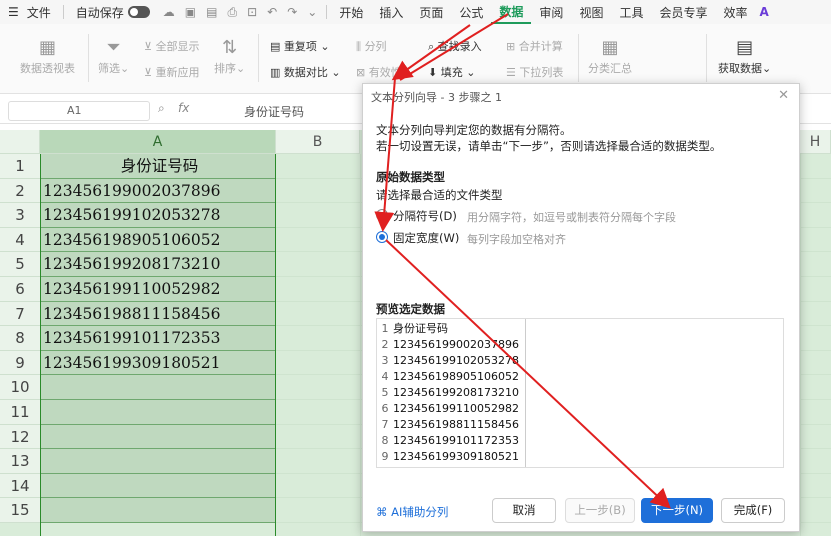 The image size is (831, 536). Describe the element at coordinates (735, 12) in the screenshot. I see `tab-efficiency: 效率` at that location.